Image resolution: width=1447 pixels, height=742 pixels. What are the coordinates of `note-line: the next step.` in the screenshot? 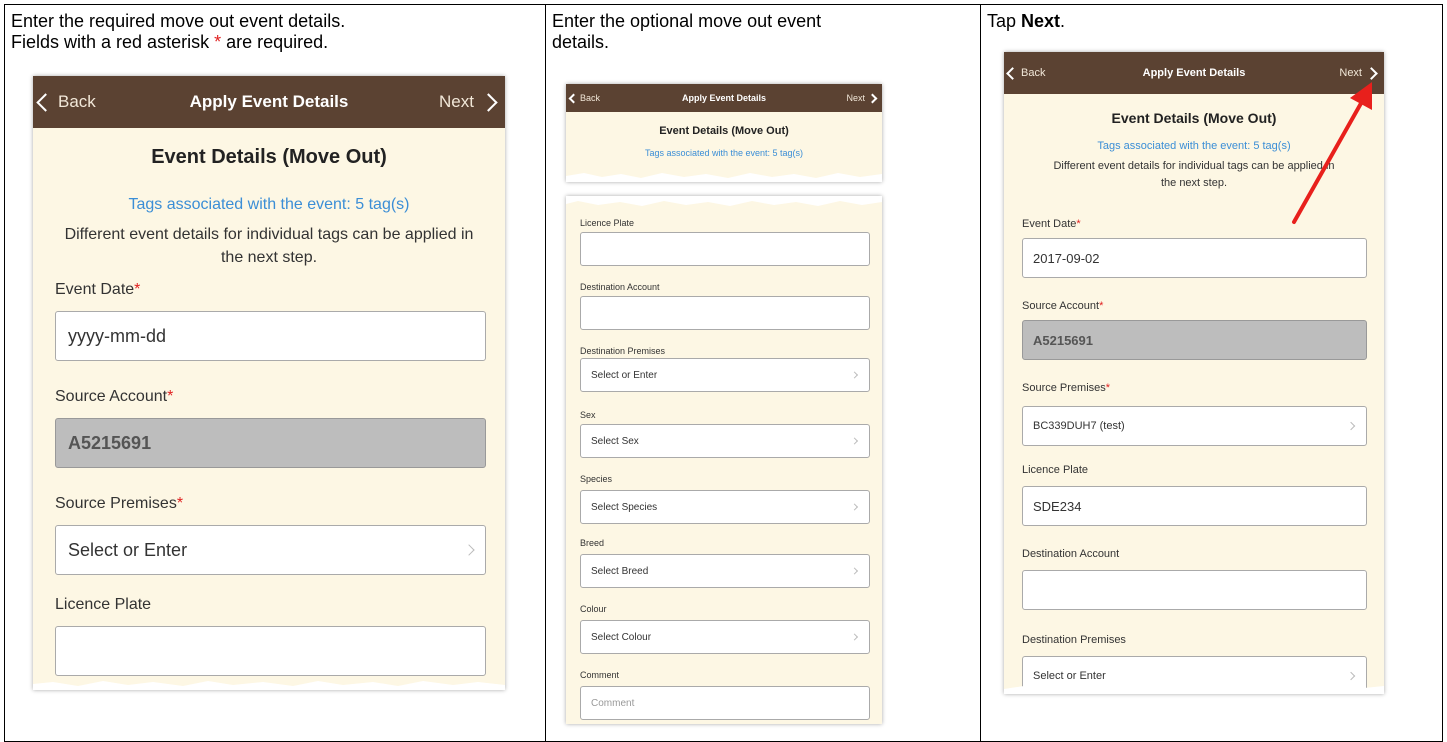 It's located at (269, 257).